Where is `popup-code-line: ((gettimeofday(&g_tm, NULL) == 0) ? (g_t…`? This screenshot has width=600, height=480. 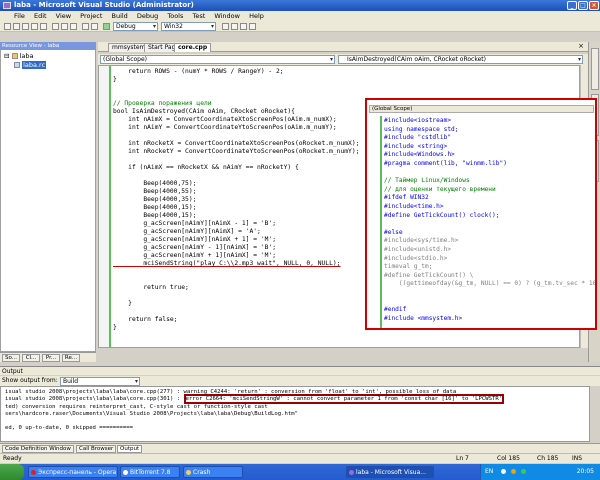
popup-code-line: ((gettimeofday(&g_tm, NULL) == 0) ? (g_t… is located at coordinates (490, 284).